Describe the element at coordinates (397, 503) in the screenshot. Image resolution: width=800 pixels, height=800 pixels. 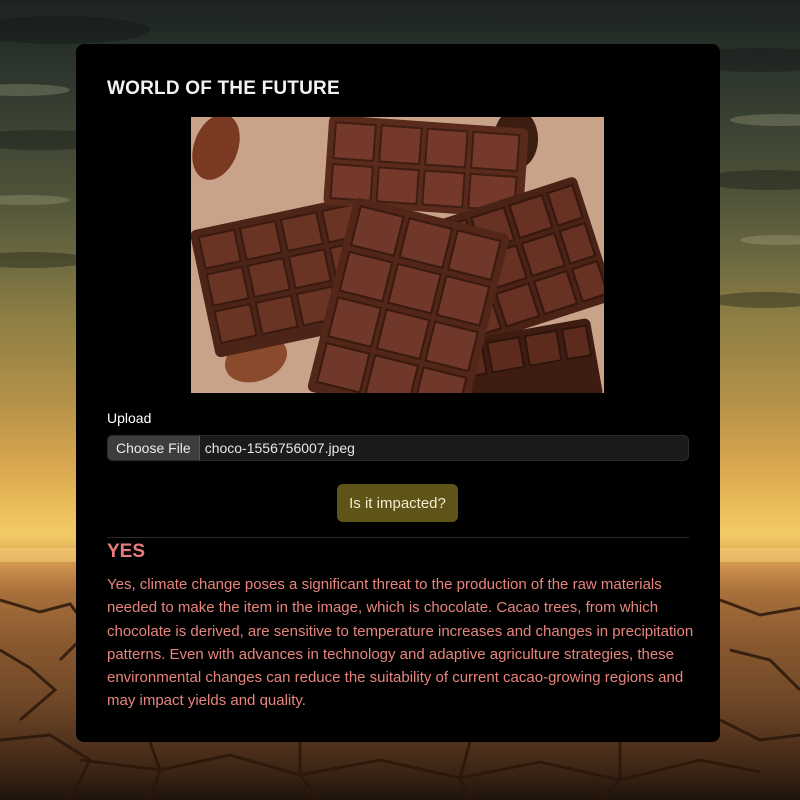
I see `is-it-impacted-button: Is it impacted?` at that location.